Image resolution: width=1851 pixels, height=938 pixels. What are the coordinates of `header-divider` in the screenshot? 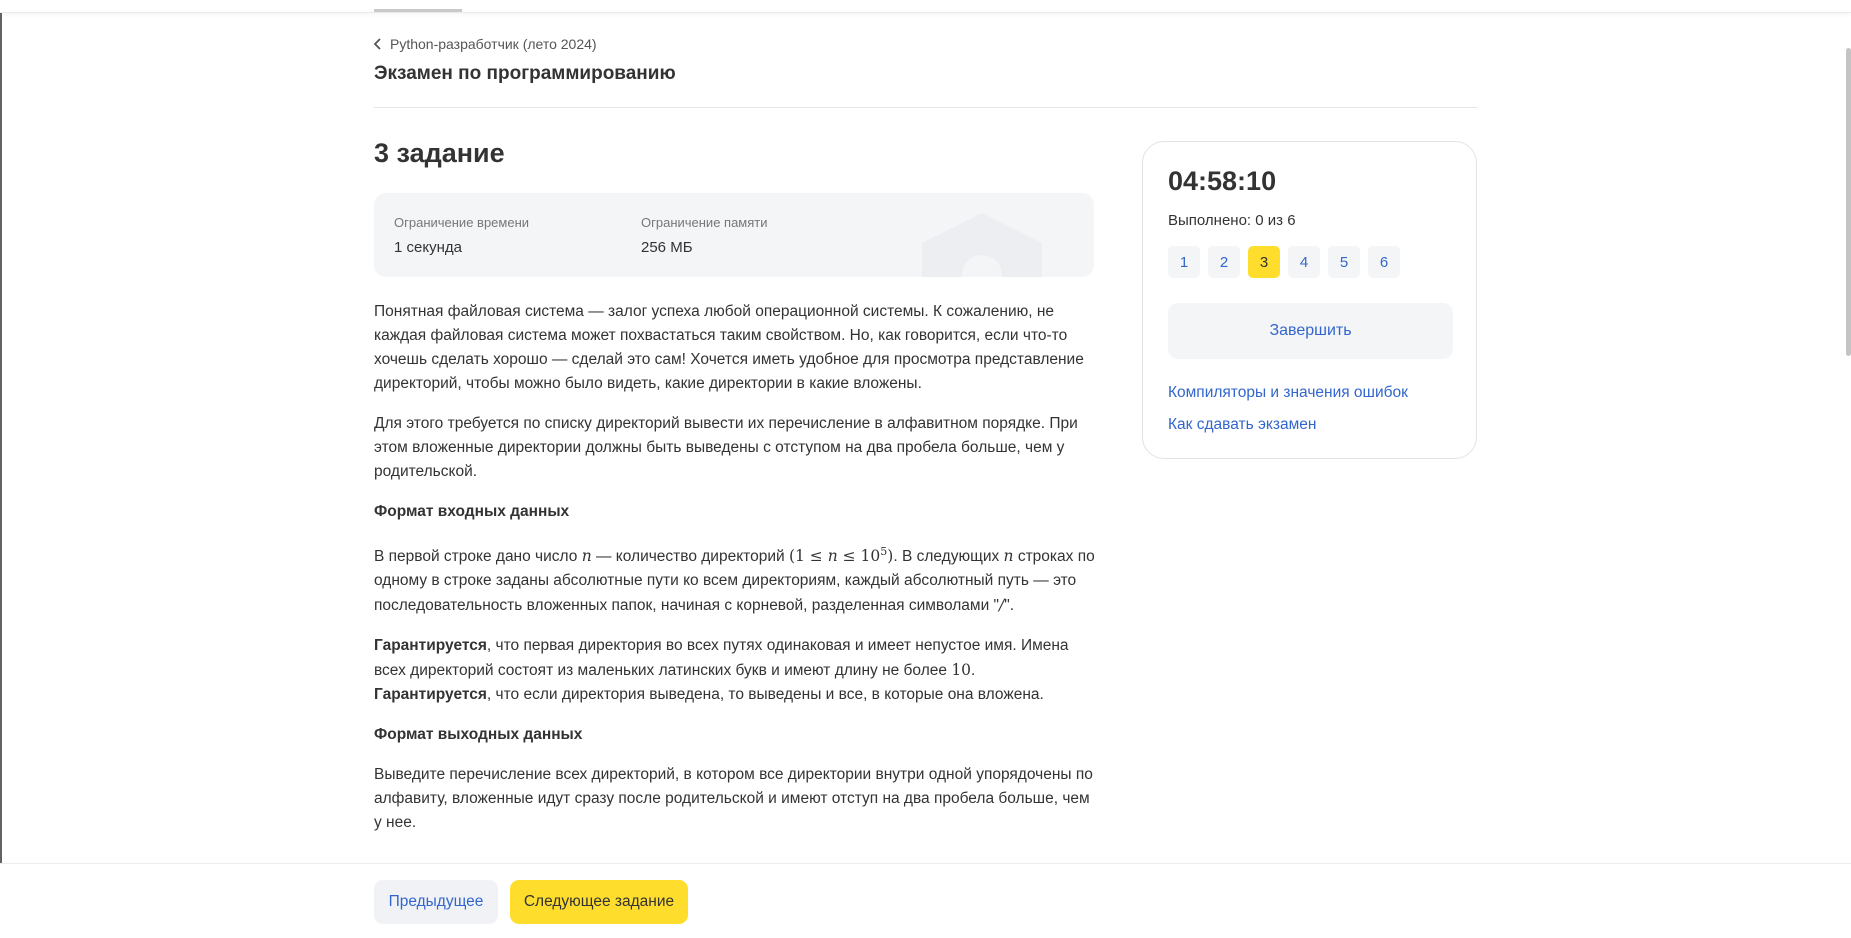 It's located at (926, 107).